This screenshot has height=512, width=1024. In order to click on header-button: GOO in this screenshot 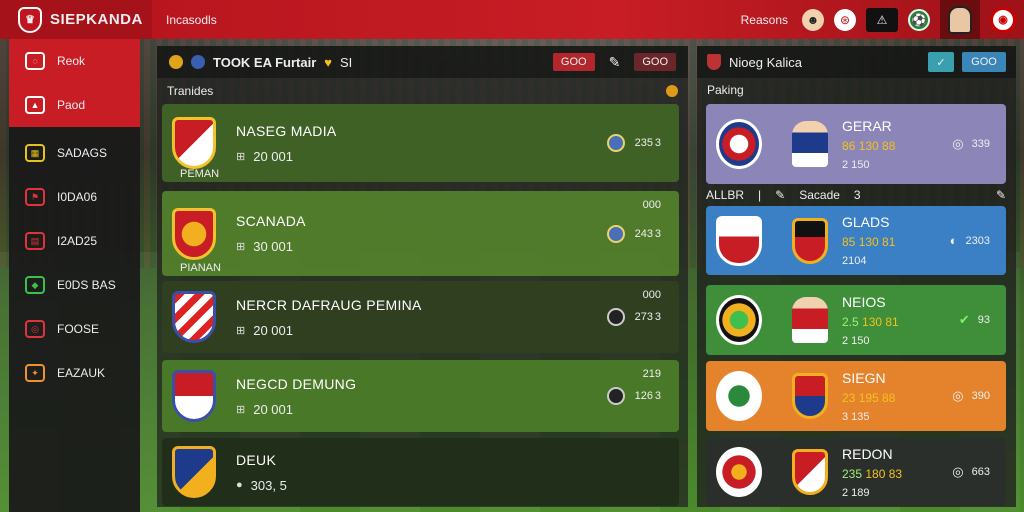, I will do `click(984, 62)`.